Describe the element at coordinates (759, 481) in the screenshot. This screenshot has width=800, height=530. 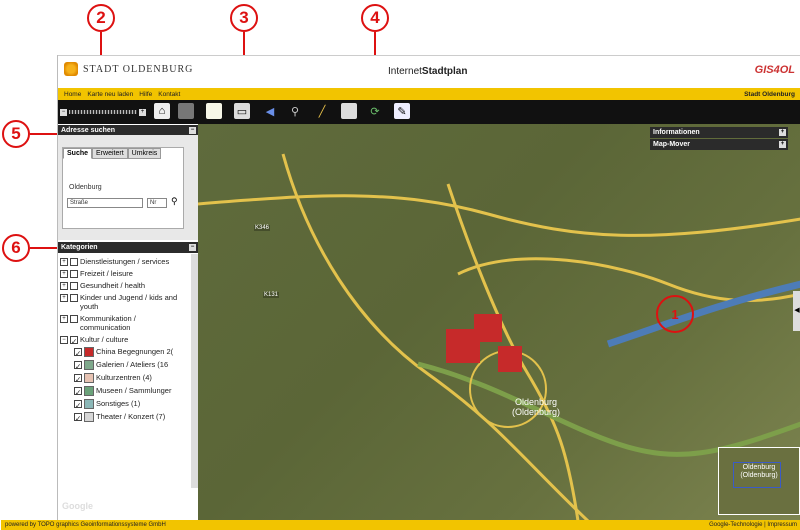
I see `overview-map: Oldenburg (Oldenburg)` at that location.